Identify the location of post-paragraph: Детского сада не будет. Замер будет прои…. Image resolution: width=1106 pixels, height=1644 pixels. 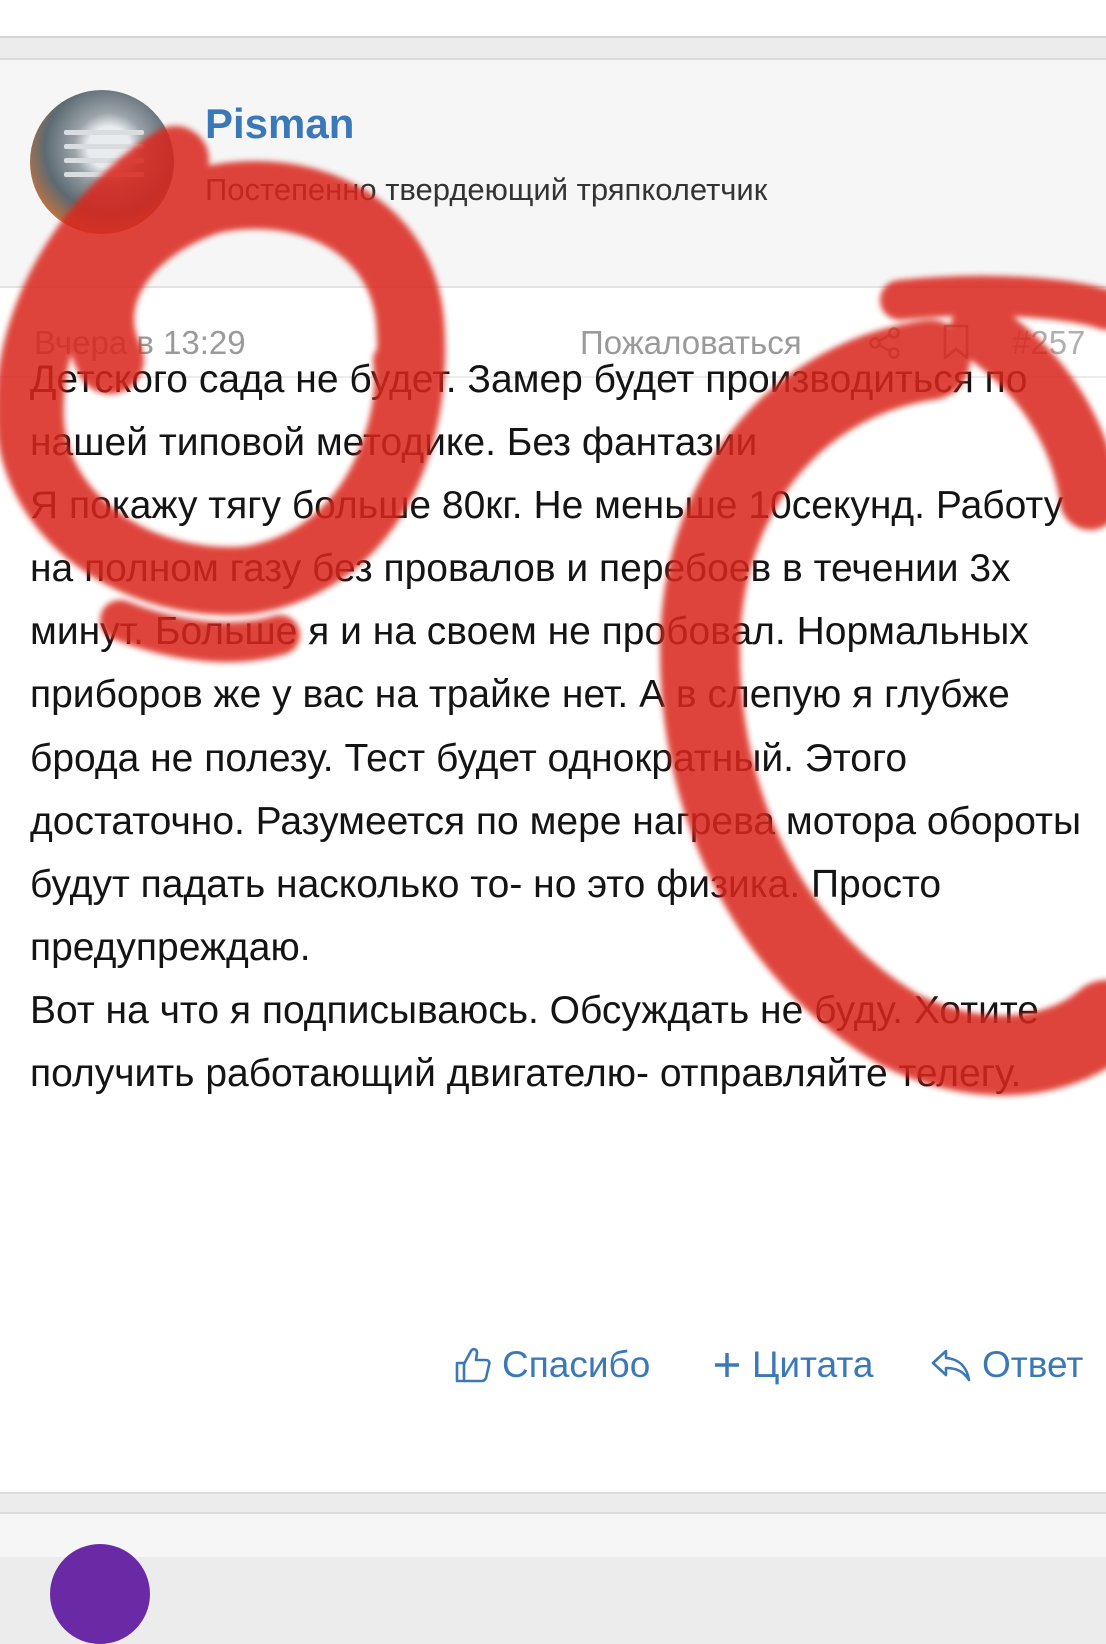
(529, 411).